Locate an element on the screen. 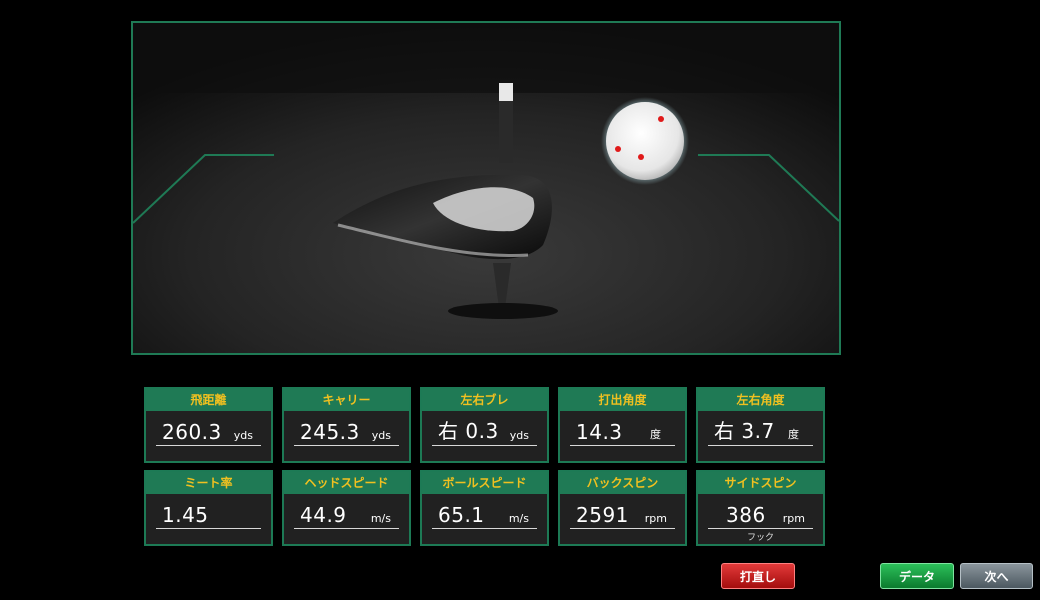 This screenshot has width=1040, height=600. metric-value: 右 3.7 is located at coordinates (744, 431).